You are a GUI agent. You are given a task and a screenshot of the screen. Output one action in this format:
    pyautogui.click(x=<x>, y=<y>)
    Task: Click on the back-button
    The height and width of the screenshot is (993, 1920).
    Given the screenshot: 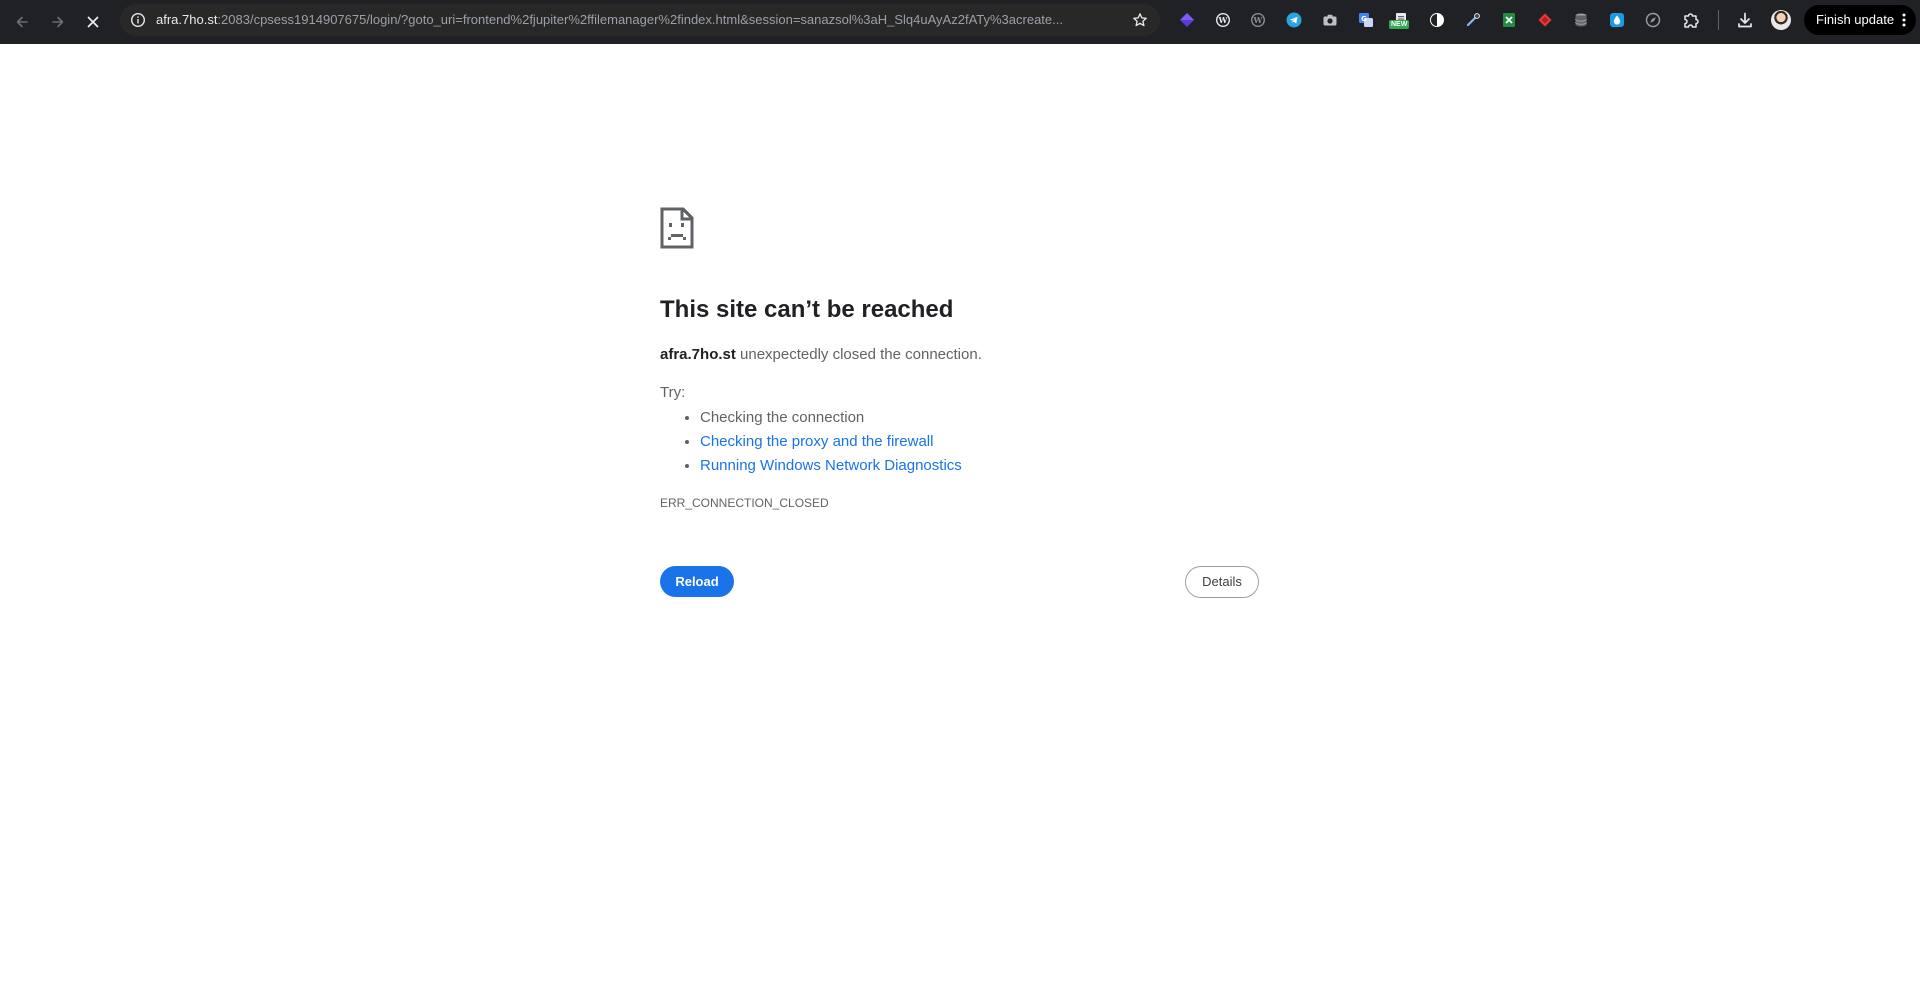 What is the action you would take?
    pyautogui.click(x=22, y=22)
    